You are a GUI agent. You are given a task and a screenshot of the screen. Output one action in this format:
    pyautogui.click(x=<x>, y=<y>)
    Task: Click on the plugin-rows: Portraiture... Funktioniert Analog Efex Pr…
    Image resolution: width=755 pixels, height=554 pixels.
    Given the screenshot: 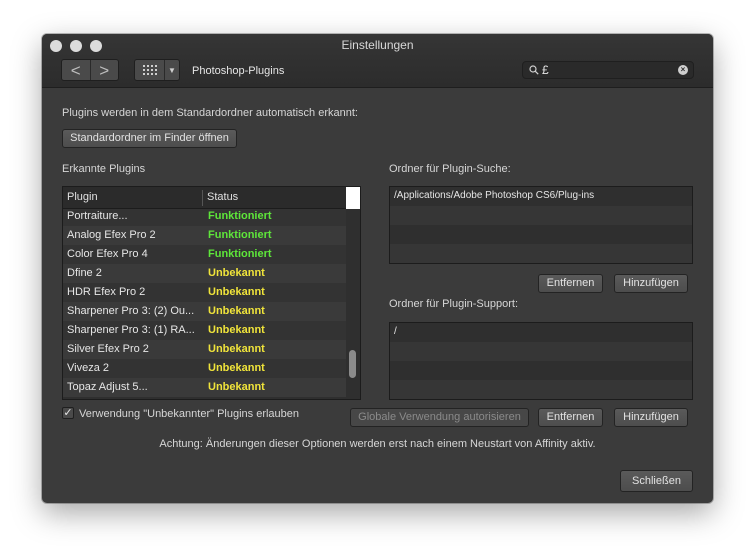 What is the action you would take?
    pyautogui.click(x=204, y=302)
    